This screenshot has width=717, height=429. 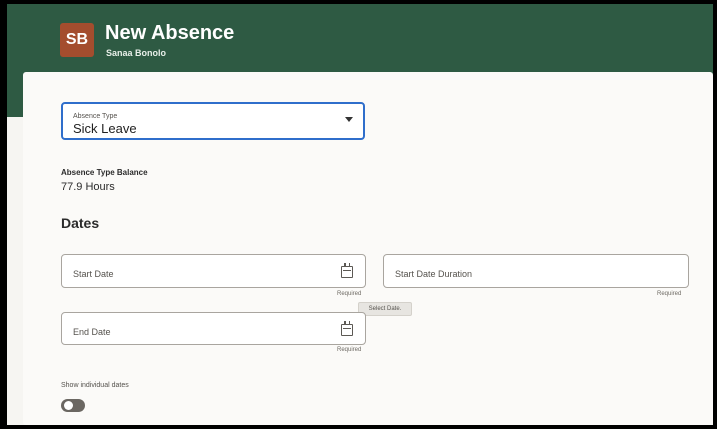 I want to click on start-date-duration-required-text: Required, so click(x=669, y=294).